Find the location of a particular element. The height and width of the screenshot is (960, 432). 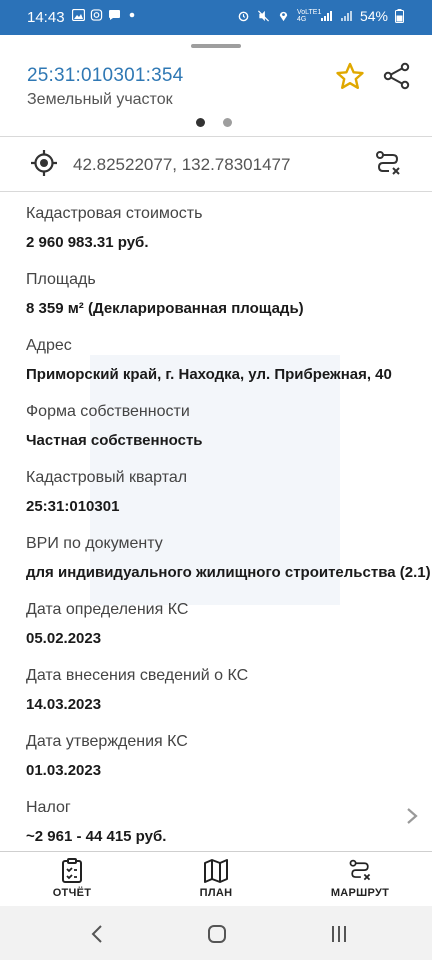

cadastral-number: 25:31:010301:354 is located at coordinates (105, 75).